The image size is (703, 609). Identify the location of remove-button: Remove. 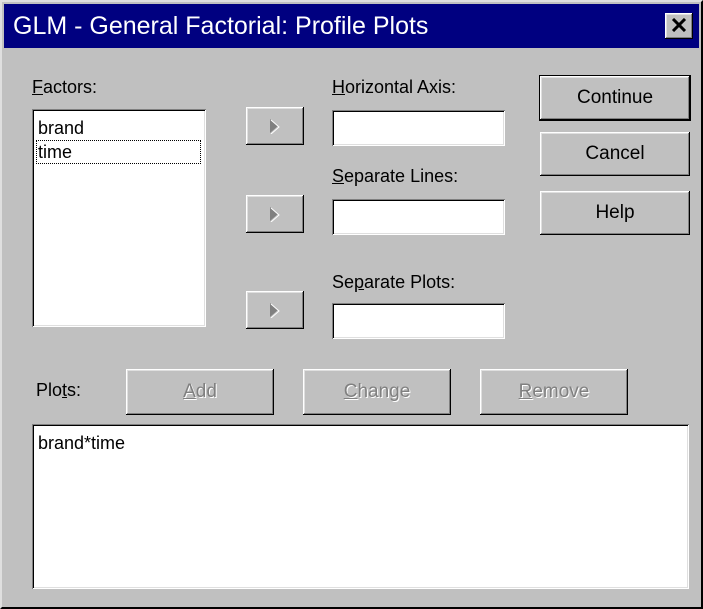
(554, 392).